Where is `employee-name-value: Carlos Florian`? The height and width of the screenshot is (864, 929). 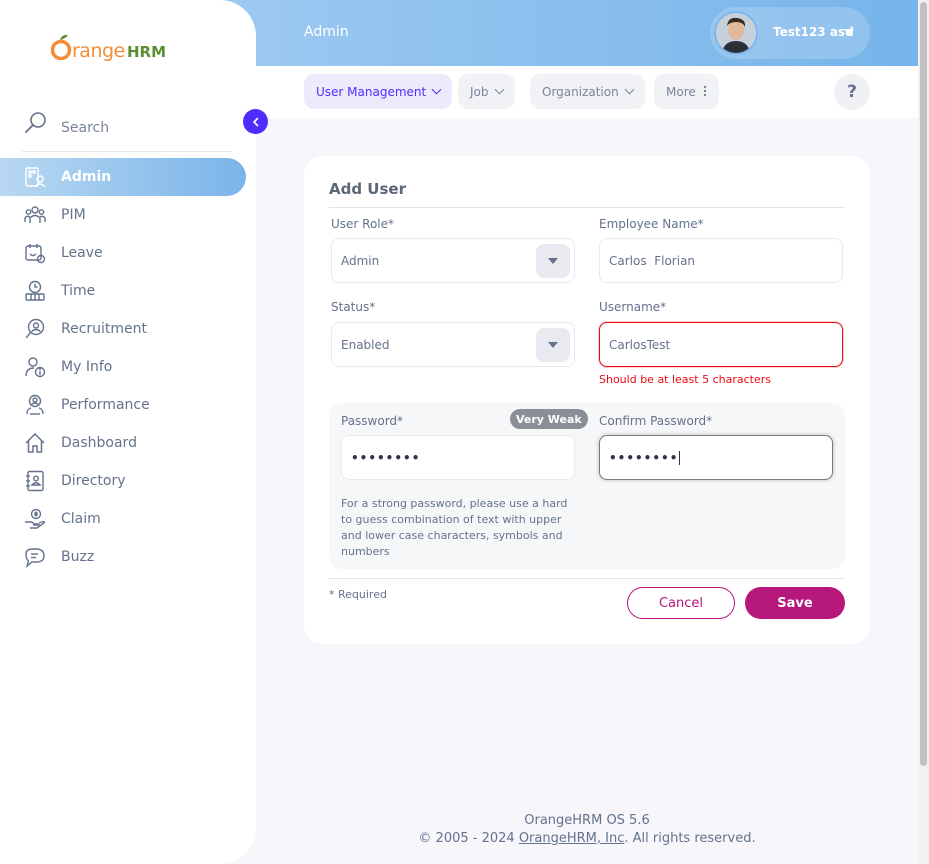
employee-name-value: Carlos Florian is located at coordinates (652, 260).